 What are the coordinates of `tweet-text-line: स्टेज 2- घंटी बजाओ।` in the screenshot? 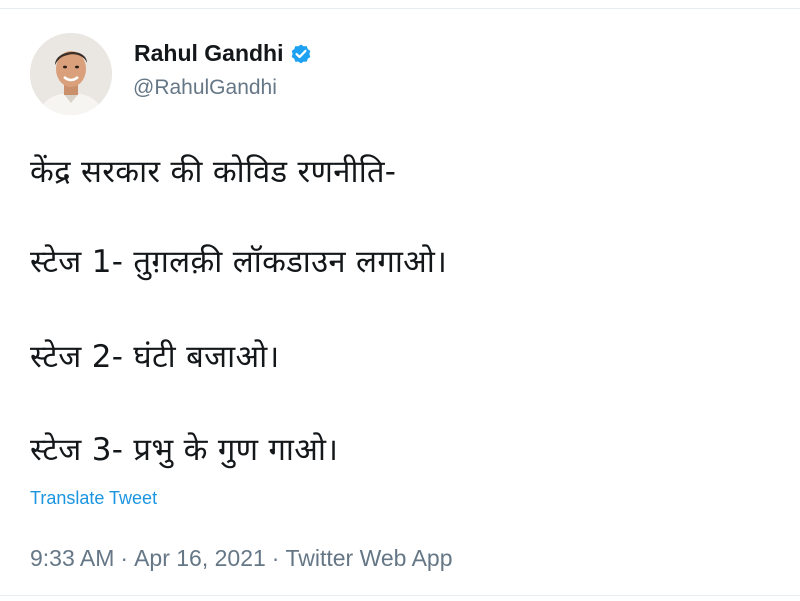 It's located at (155, 357).